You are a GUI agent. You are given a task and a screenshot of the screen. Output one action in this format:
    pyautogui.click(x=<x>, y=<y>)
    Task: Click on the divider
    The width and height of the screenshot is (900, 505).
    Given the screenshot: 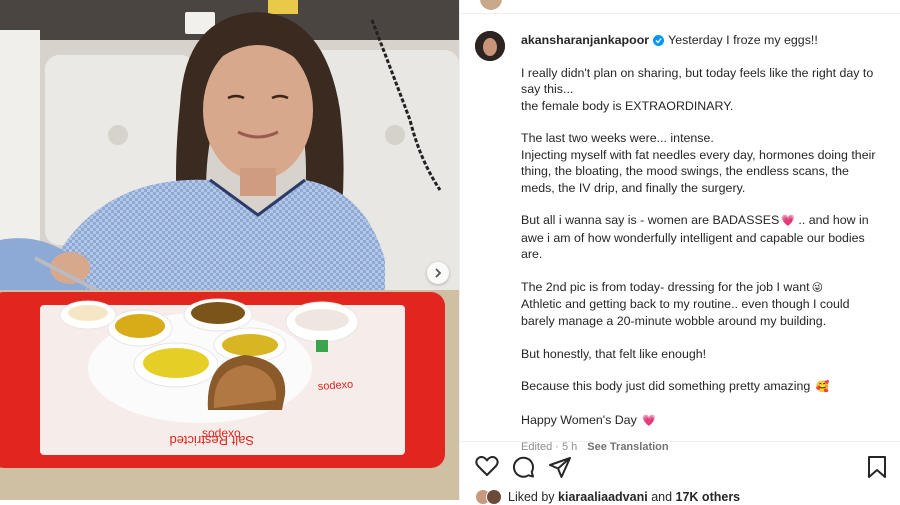 What is the action you would take?
    pyautogui.click(x=680, y=441)
    